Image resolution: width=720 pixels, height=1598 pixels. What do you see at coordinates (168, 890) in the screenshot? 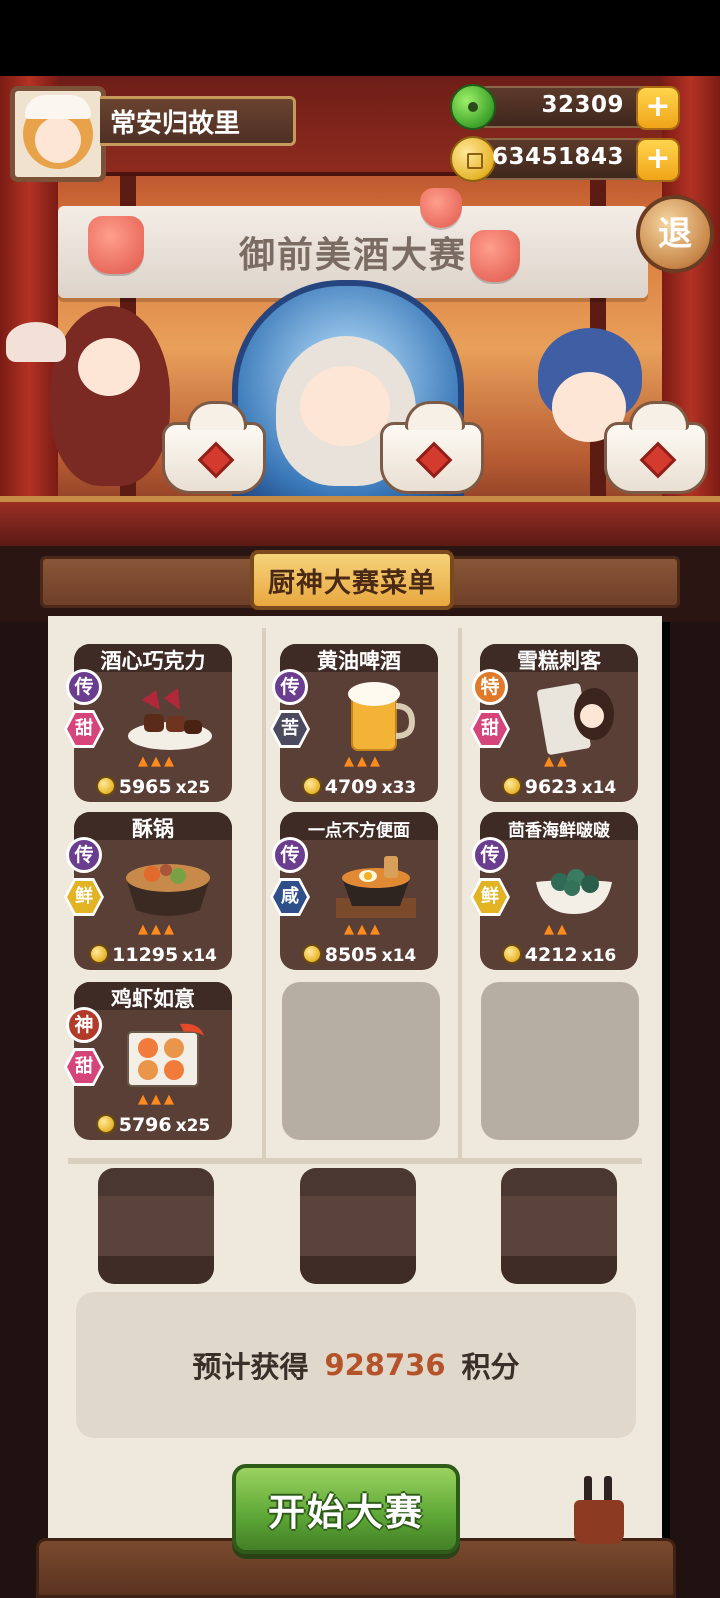
I see `stew-pot-icon` at bounding box center [168, 890].